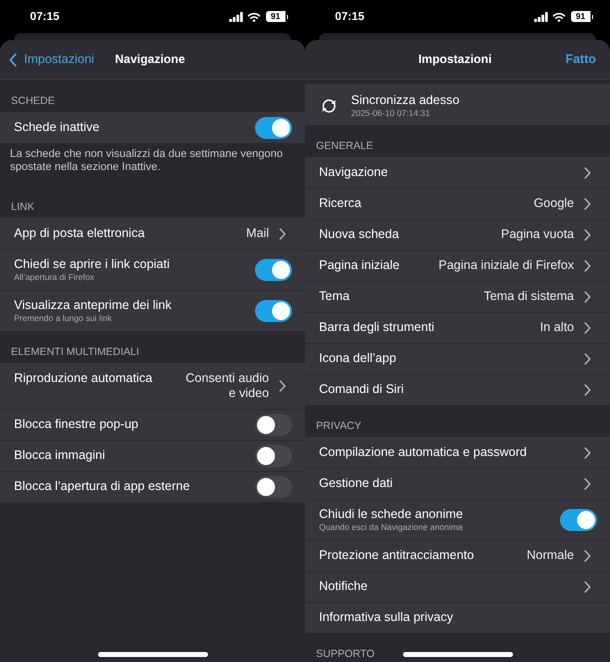 This screenshot has height=662, width=610. Describe the element at coordinates (457, 327) in the screenshot. I see `settings-row: Barra degli strumenti In alto` at that location.